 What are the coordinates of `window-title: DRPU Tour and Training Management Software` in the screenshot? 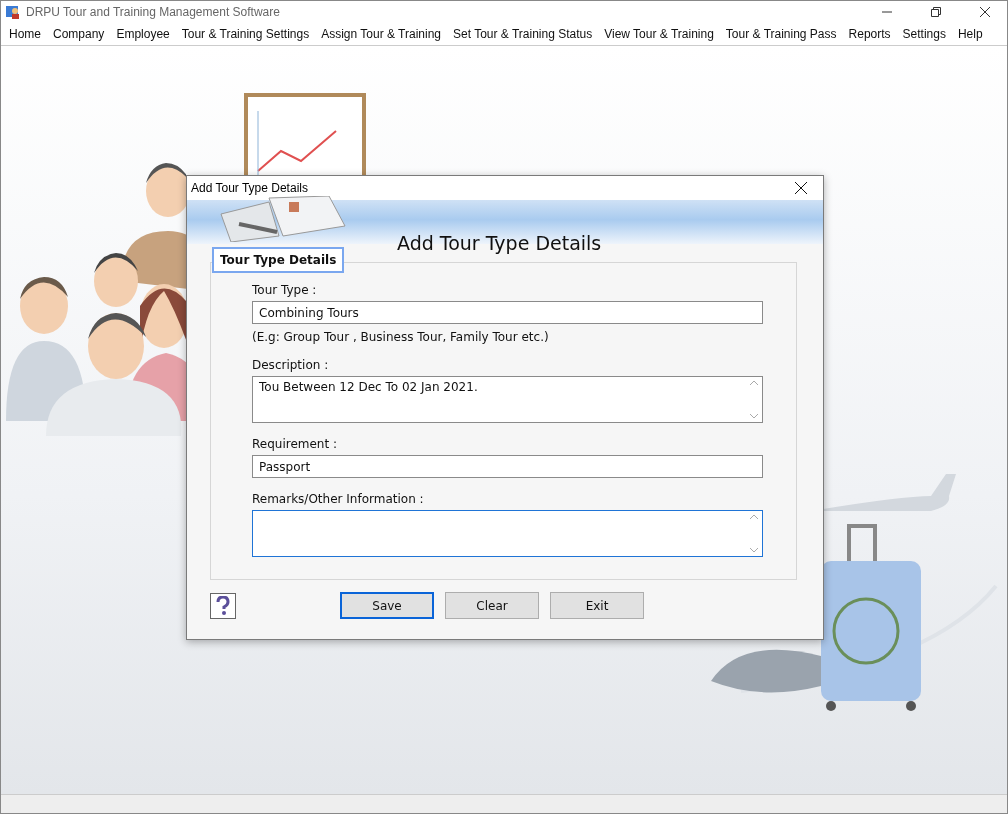 It's located at (153, 12).